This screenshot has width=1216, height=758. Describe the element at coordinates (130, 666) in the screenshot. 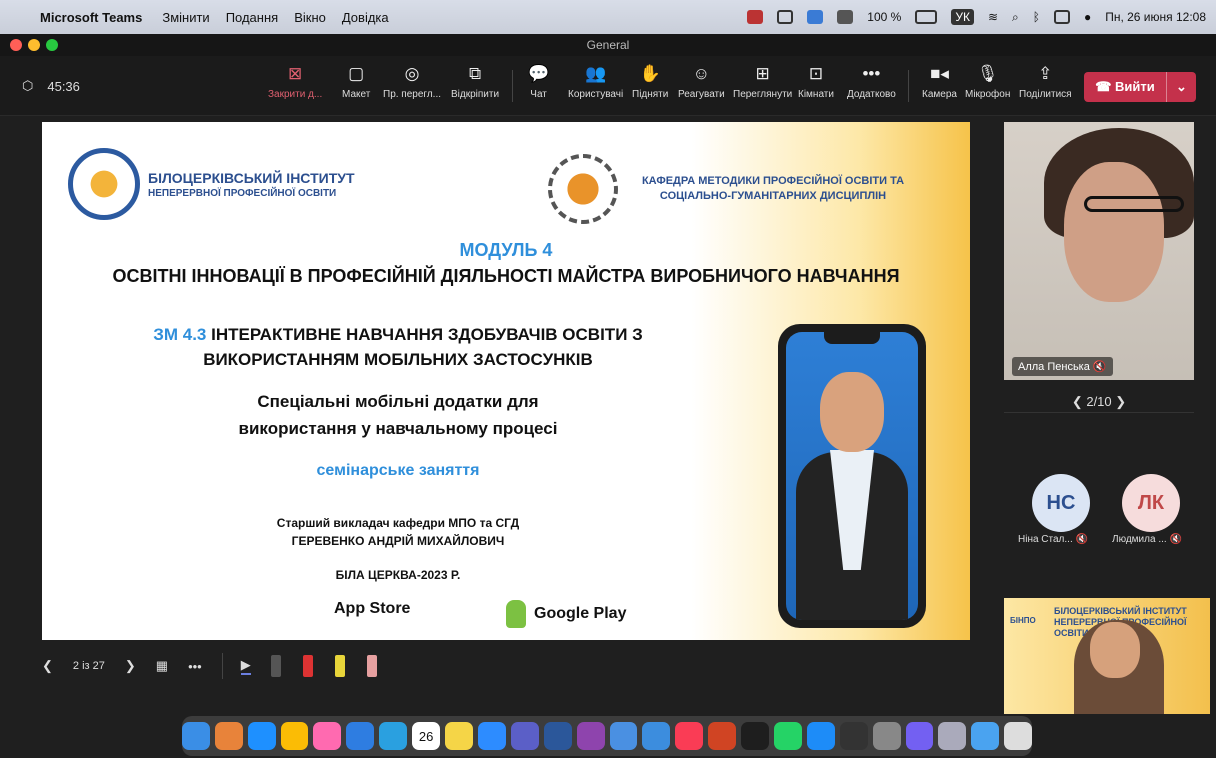

I see `next-slide-icon: ❯` at that location.